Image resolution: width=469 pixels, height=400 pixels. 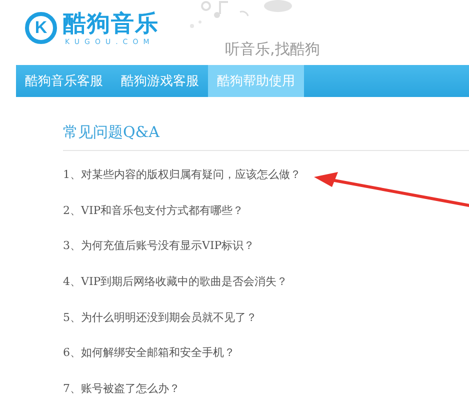 I want to click on faq-question-link: 4、VIP到期后网络收藏中的歌曲是否会消失？, so click(x=175, y=281).